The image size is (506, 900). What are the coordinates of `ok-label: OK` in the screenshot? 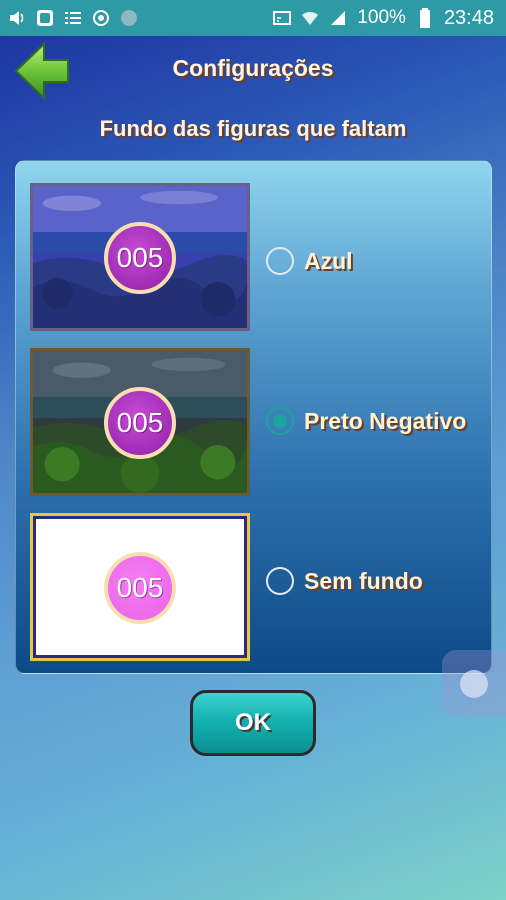 It's located at (253, 722).